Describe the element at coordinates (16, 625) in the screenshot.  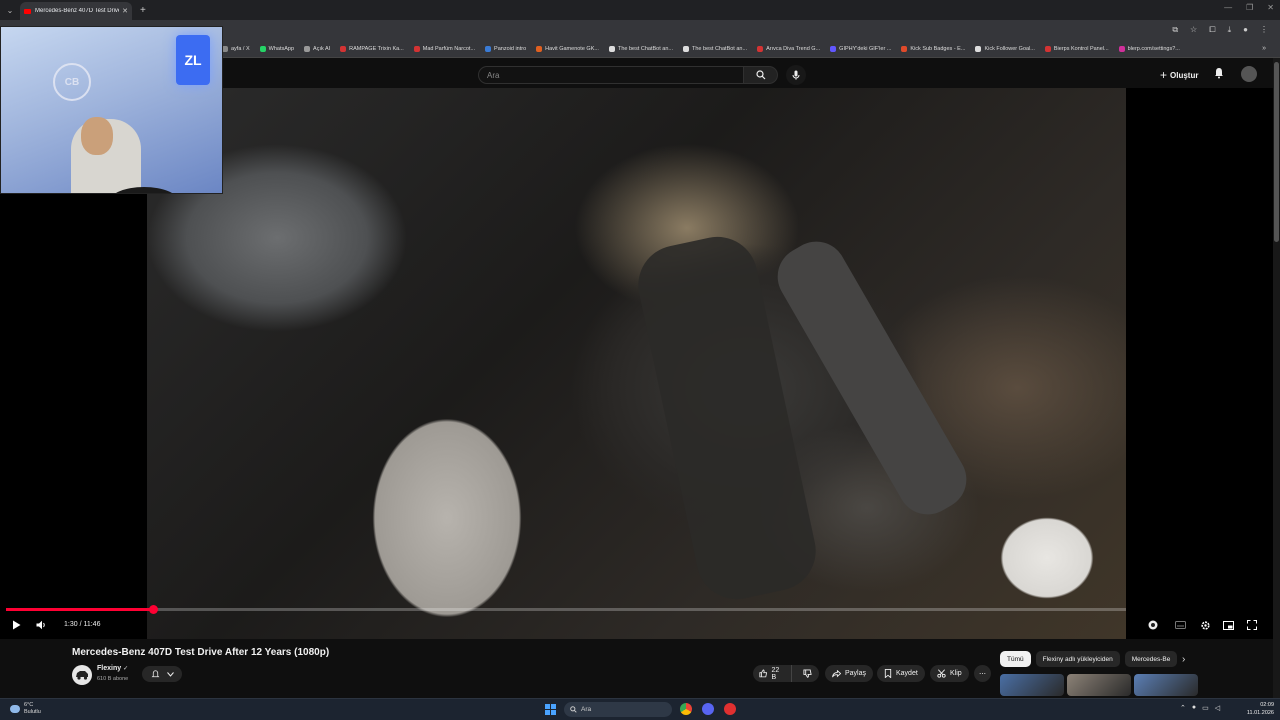
I see `play-button` at that location.